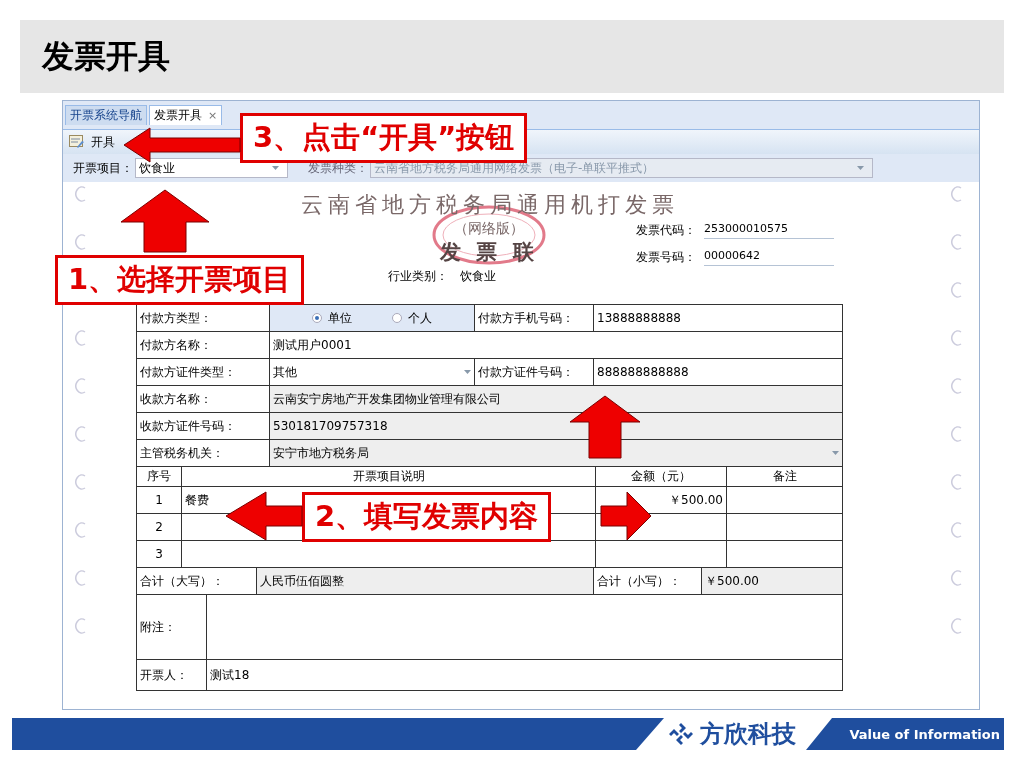 This screenshot has height=768, width=1024. What do you see at coordinates (748, 734) in the screenshot?
I see `brand-name: 方欣科技` at bounding box center [748, 734].